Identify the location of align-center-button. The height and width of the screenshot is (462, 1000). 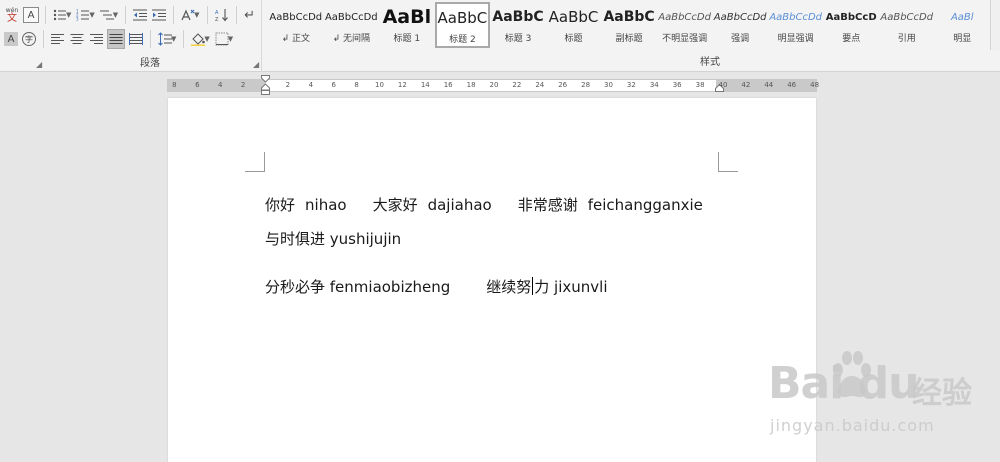
(77, 39).